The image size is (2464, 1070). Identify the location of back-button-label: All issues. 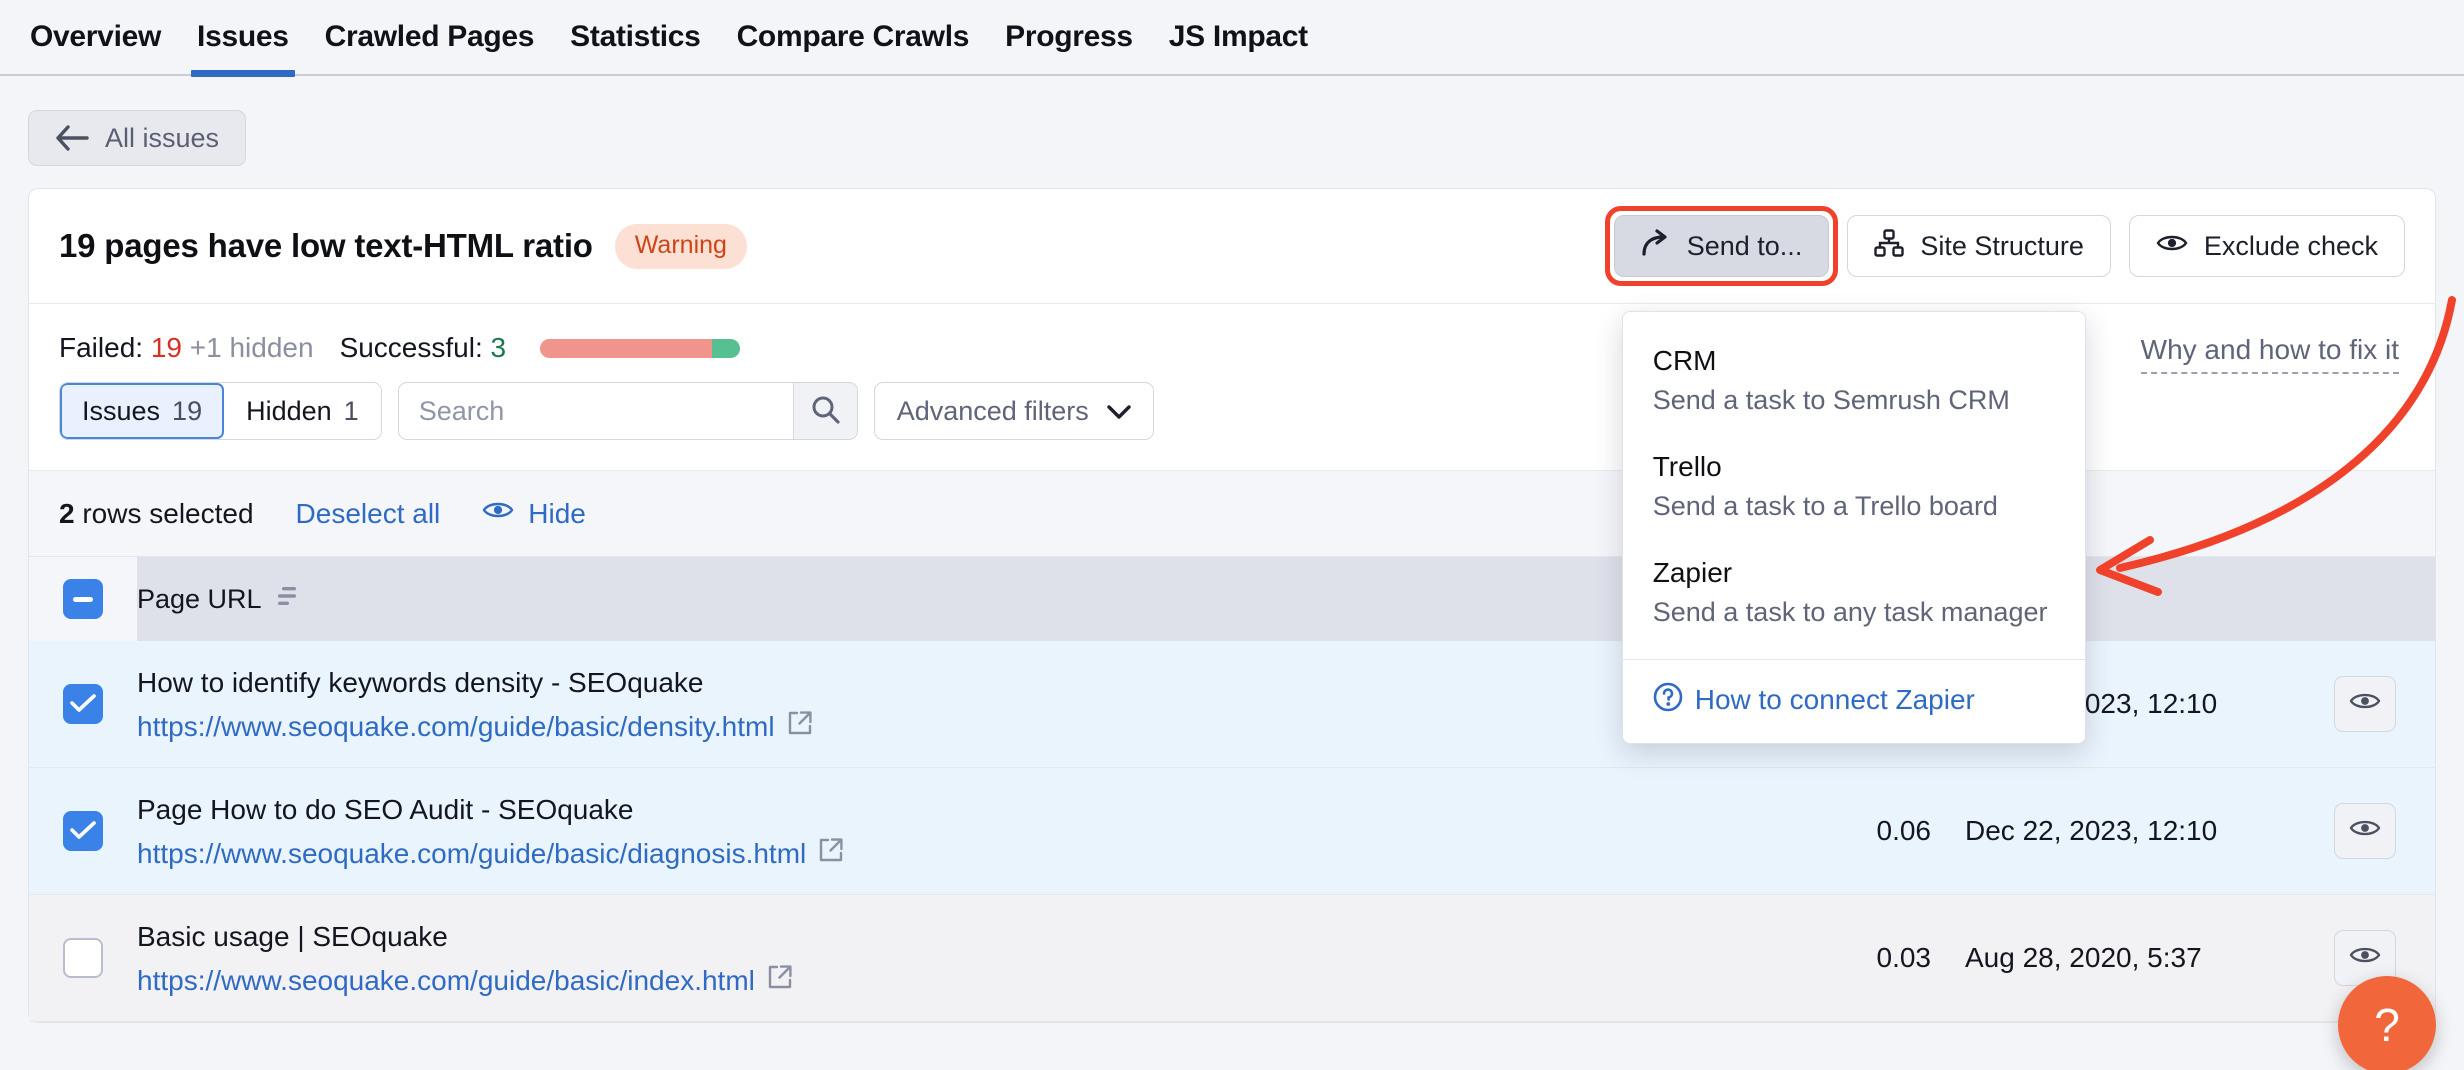
(162, 137).